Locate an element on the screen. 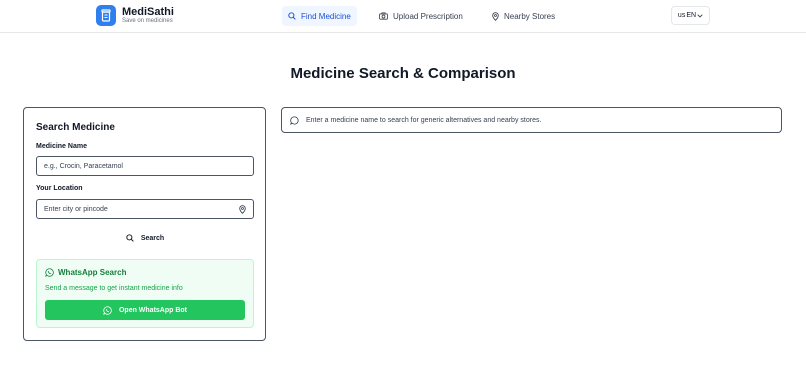 This screenshot has height=375, width=806. location-input: Enter city or pincode is located at coordinates (145, 209).